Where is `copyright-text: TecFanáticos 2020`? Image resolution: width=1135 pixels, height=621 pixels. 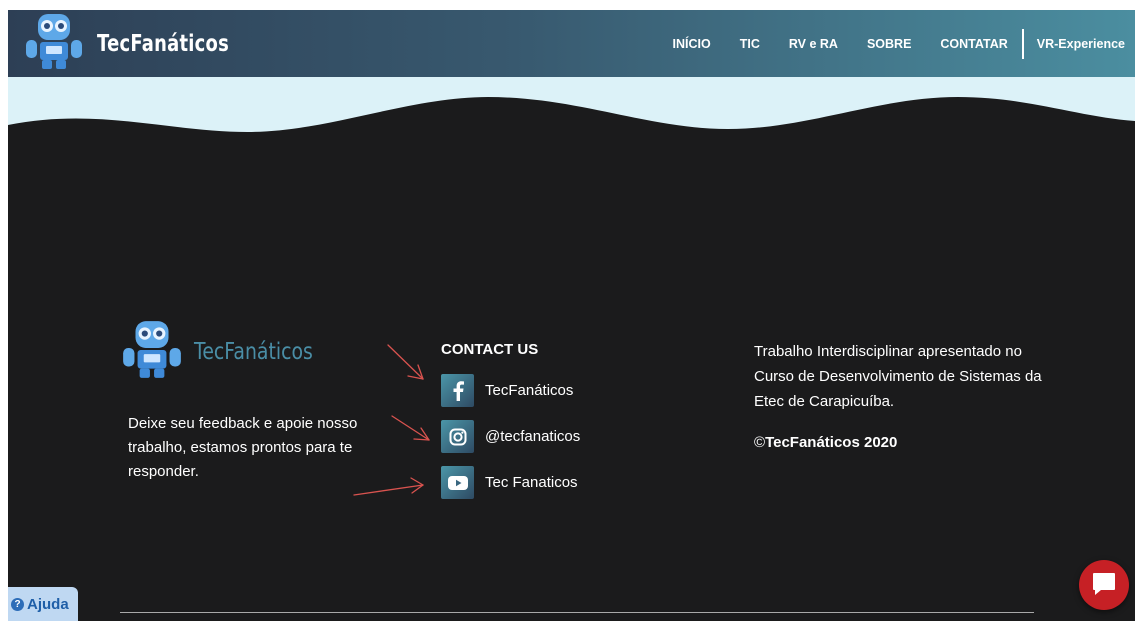
copyright-text: TecFanáticos 2020 is located at coordinates (831, 442).